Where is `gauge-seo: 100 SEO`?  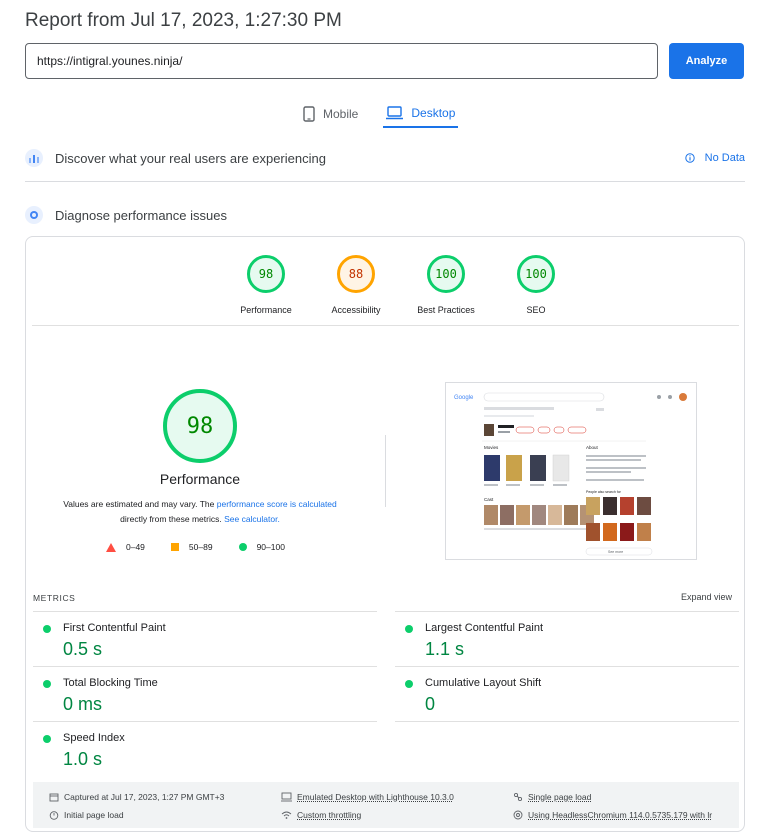
gauge-seo: 100 SEO is located at coordinates (536, 285).